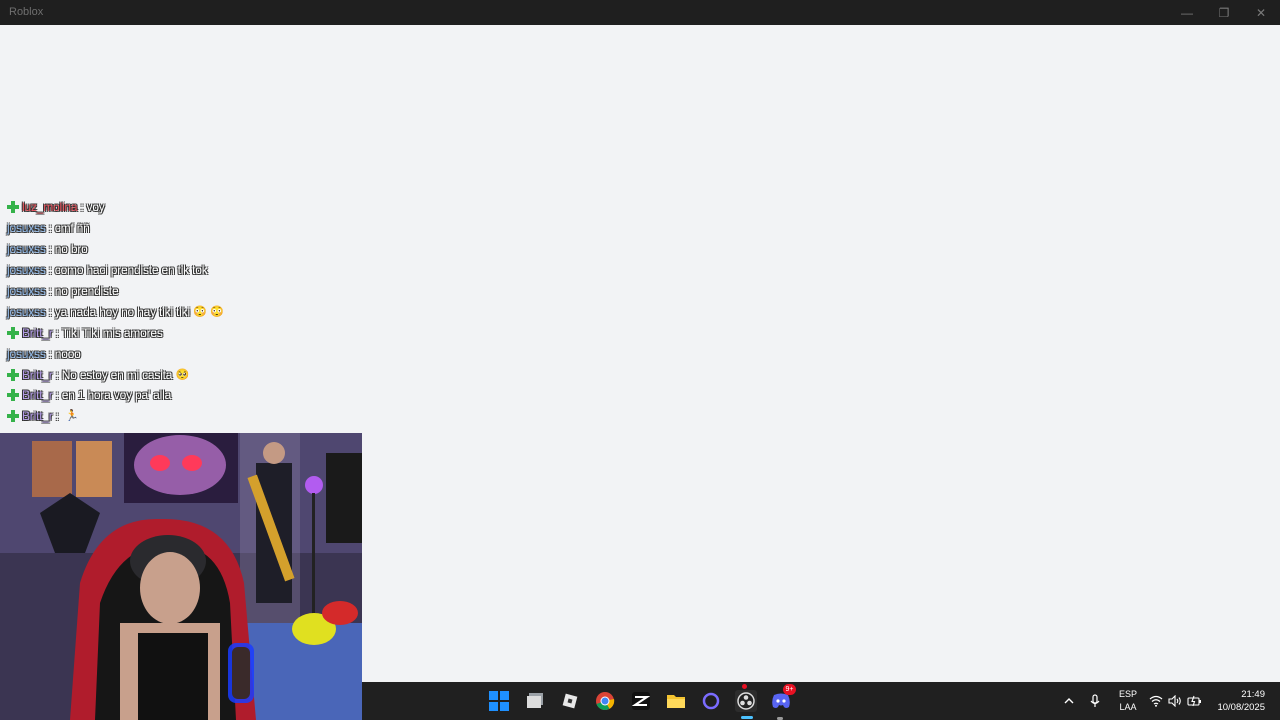  I want to click on task-view-icon, so click(535, 700).